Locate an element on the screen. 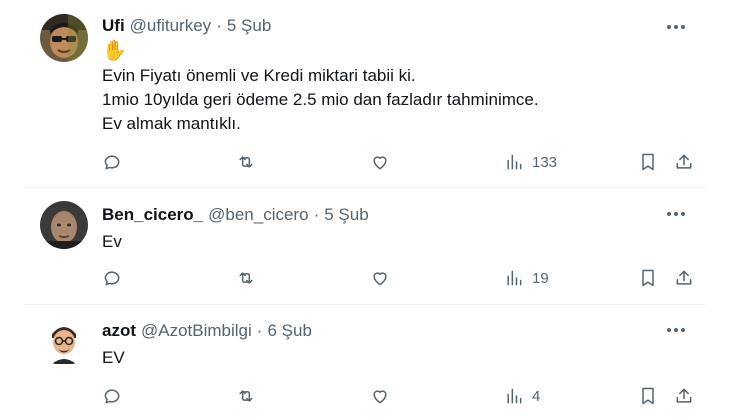 Image resolution: width=730 pixels, height=420 pixels. tweet-actions: 133 is located at coordinates (402, 162).